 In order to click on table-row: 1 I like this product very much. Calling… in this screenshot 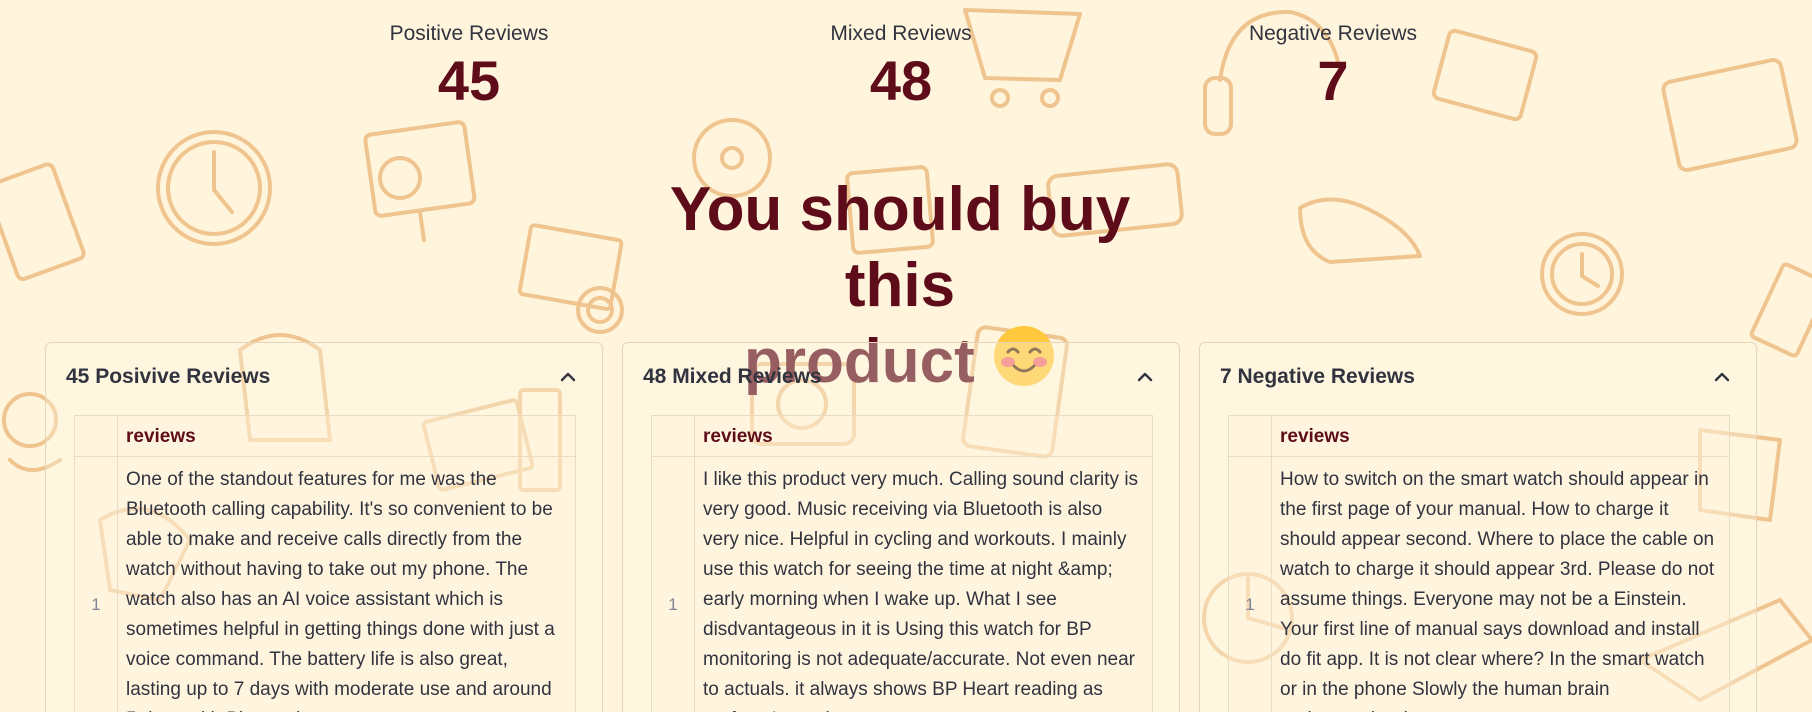, I will do `click(902, 584)`.